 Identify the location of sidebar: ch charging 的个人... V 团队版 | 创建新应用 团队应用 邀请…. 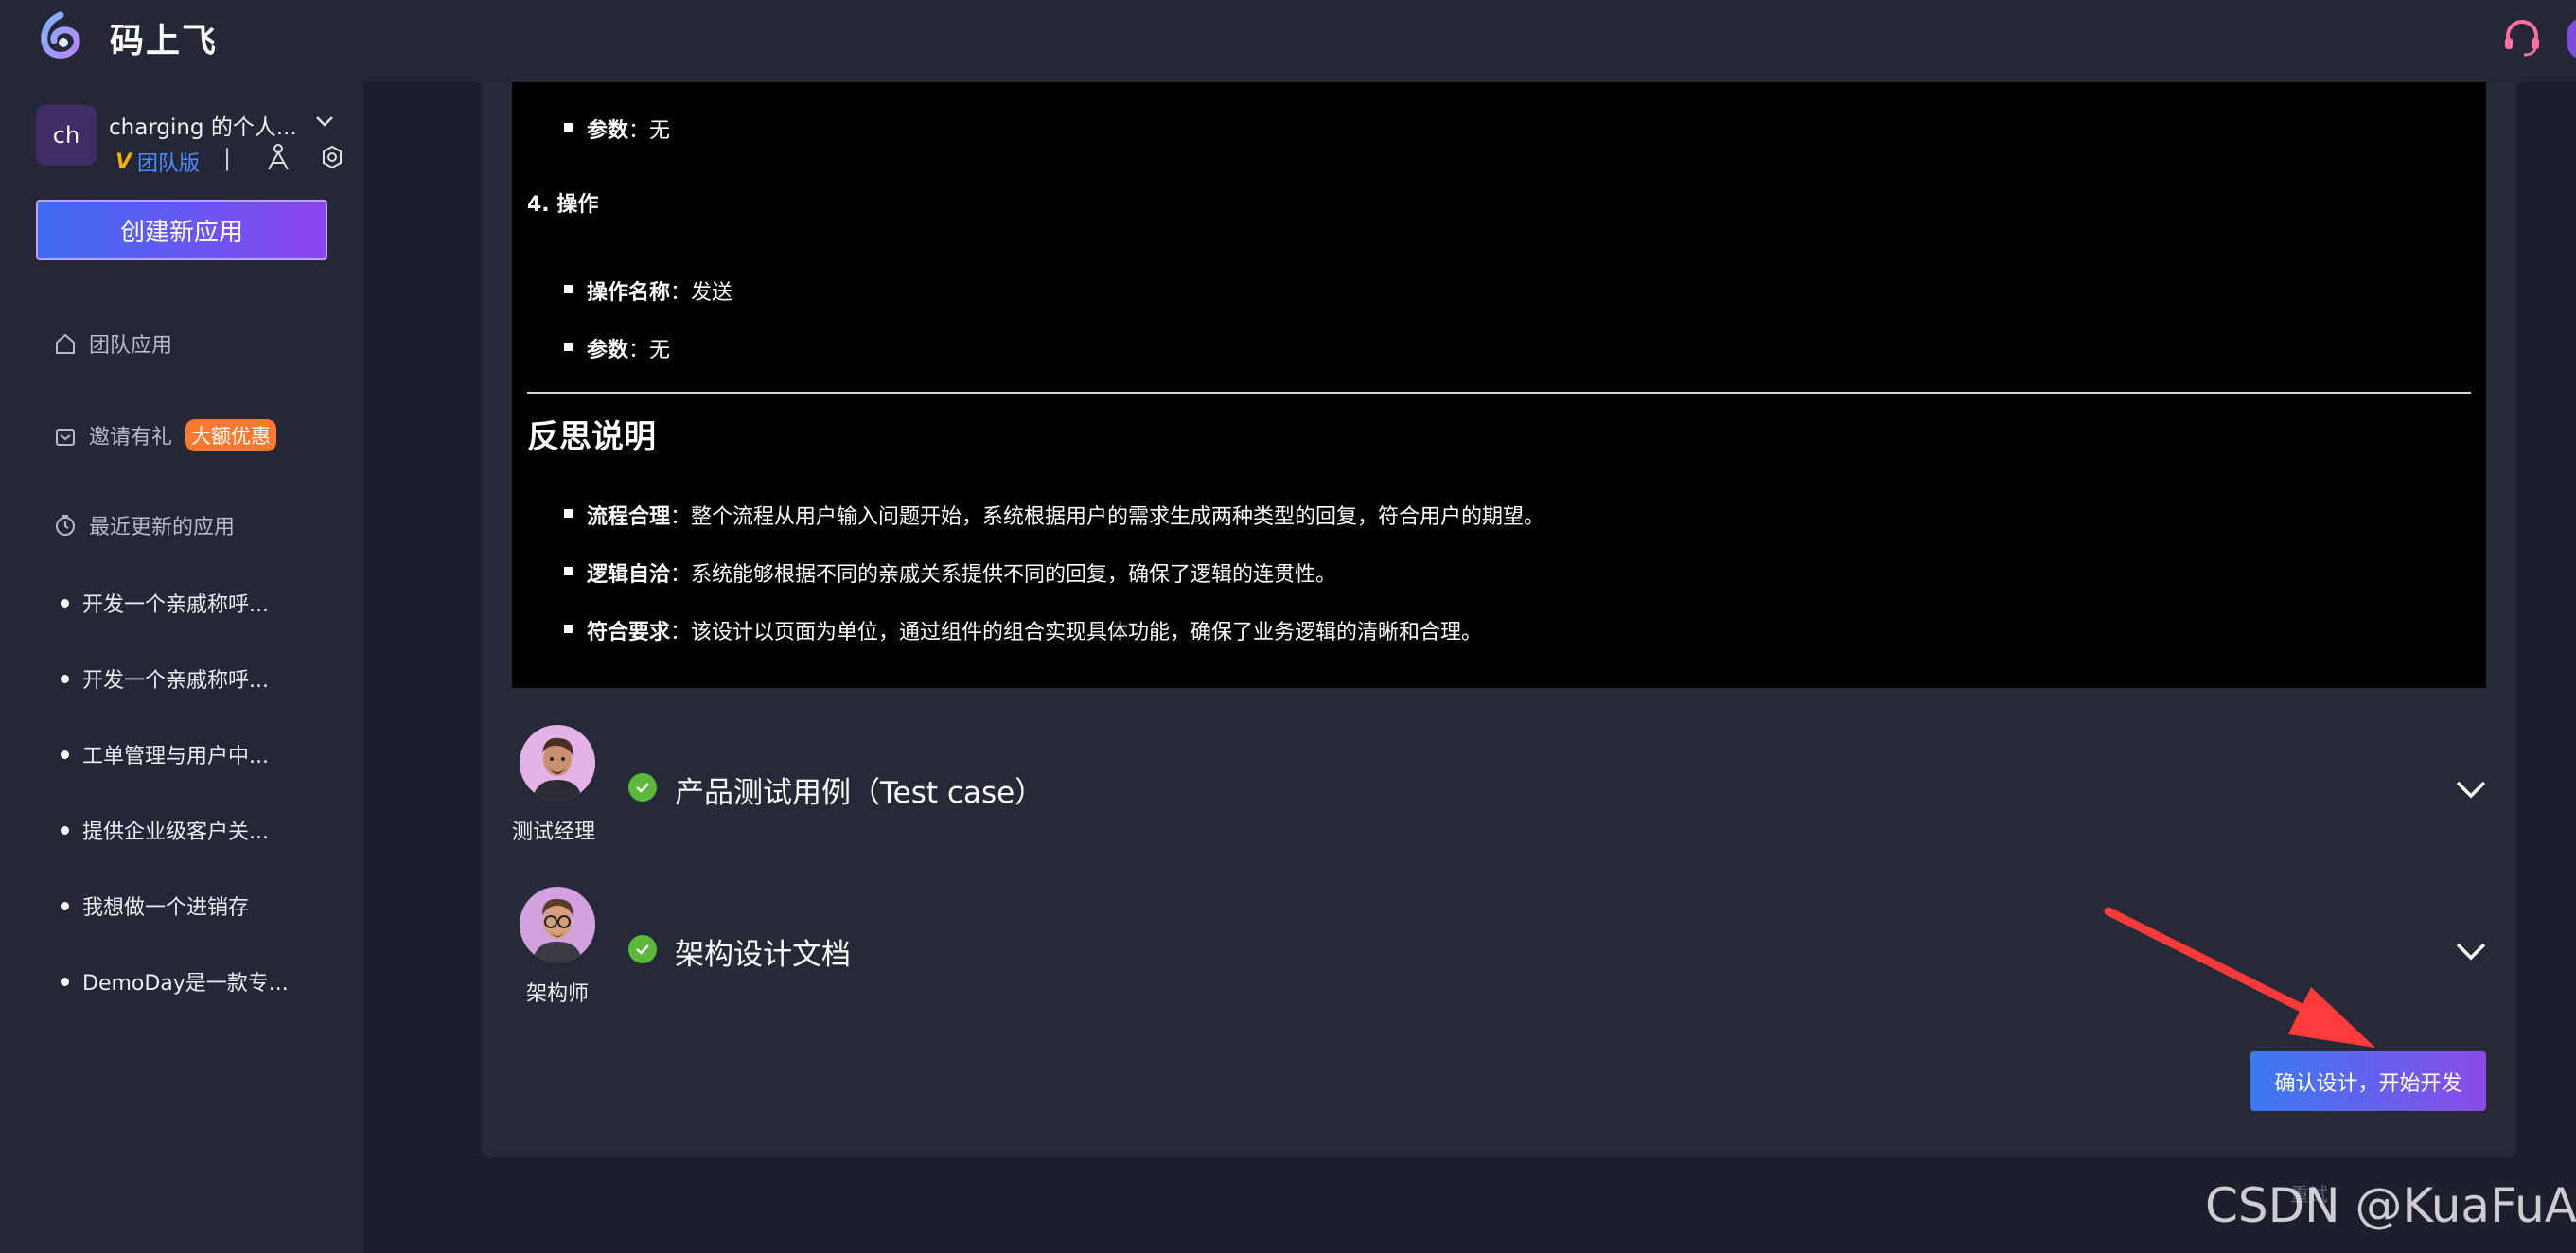
(181, 667).